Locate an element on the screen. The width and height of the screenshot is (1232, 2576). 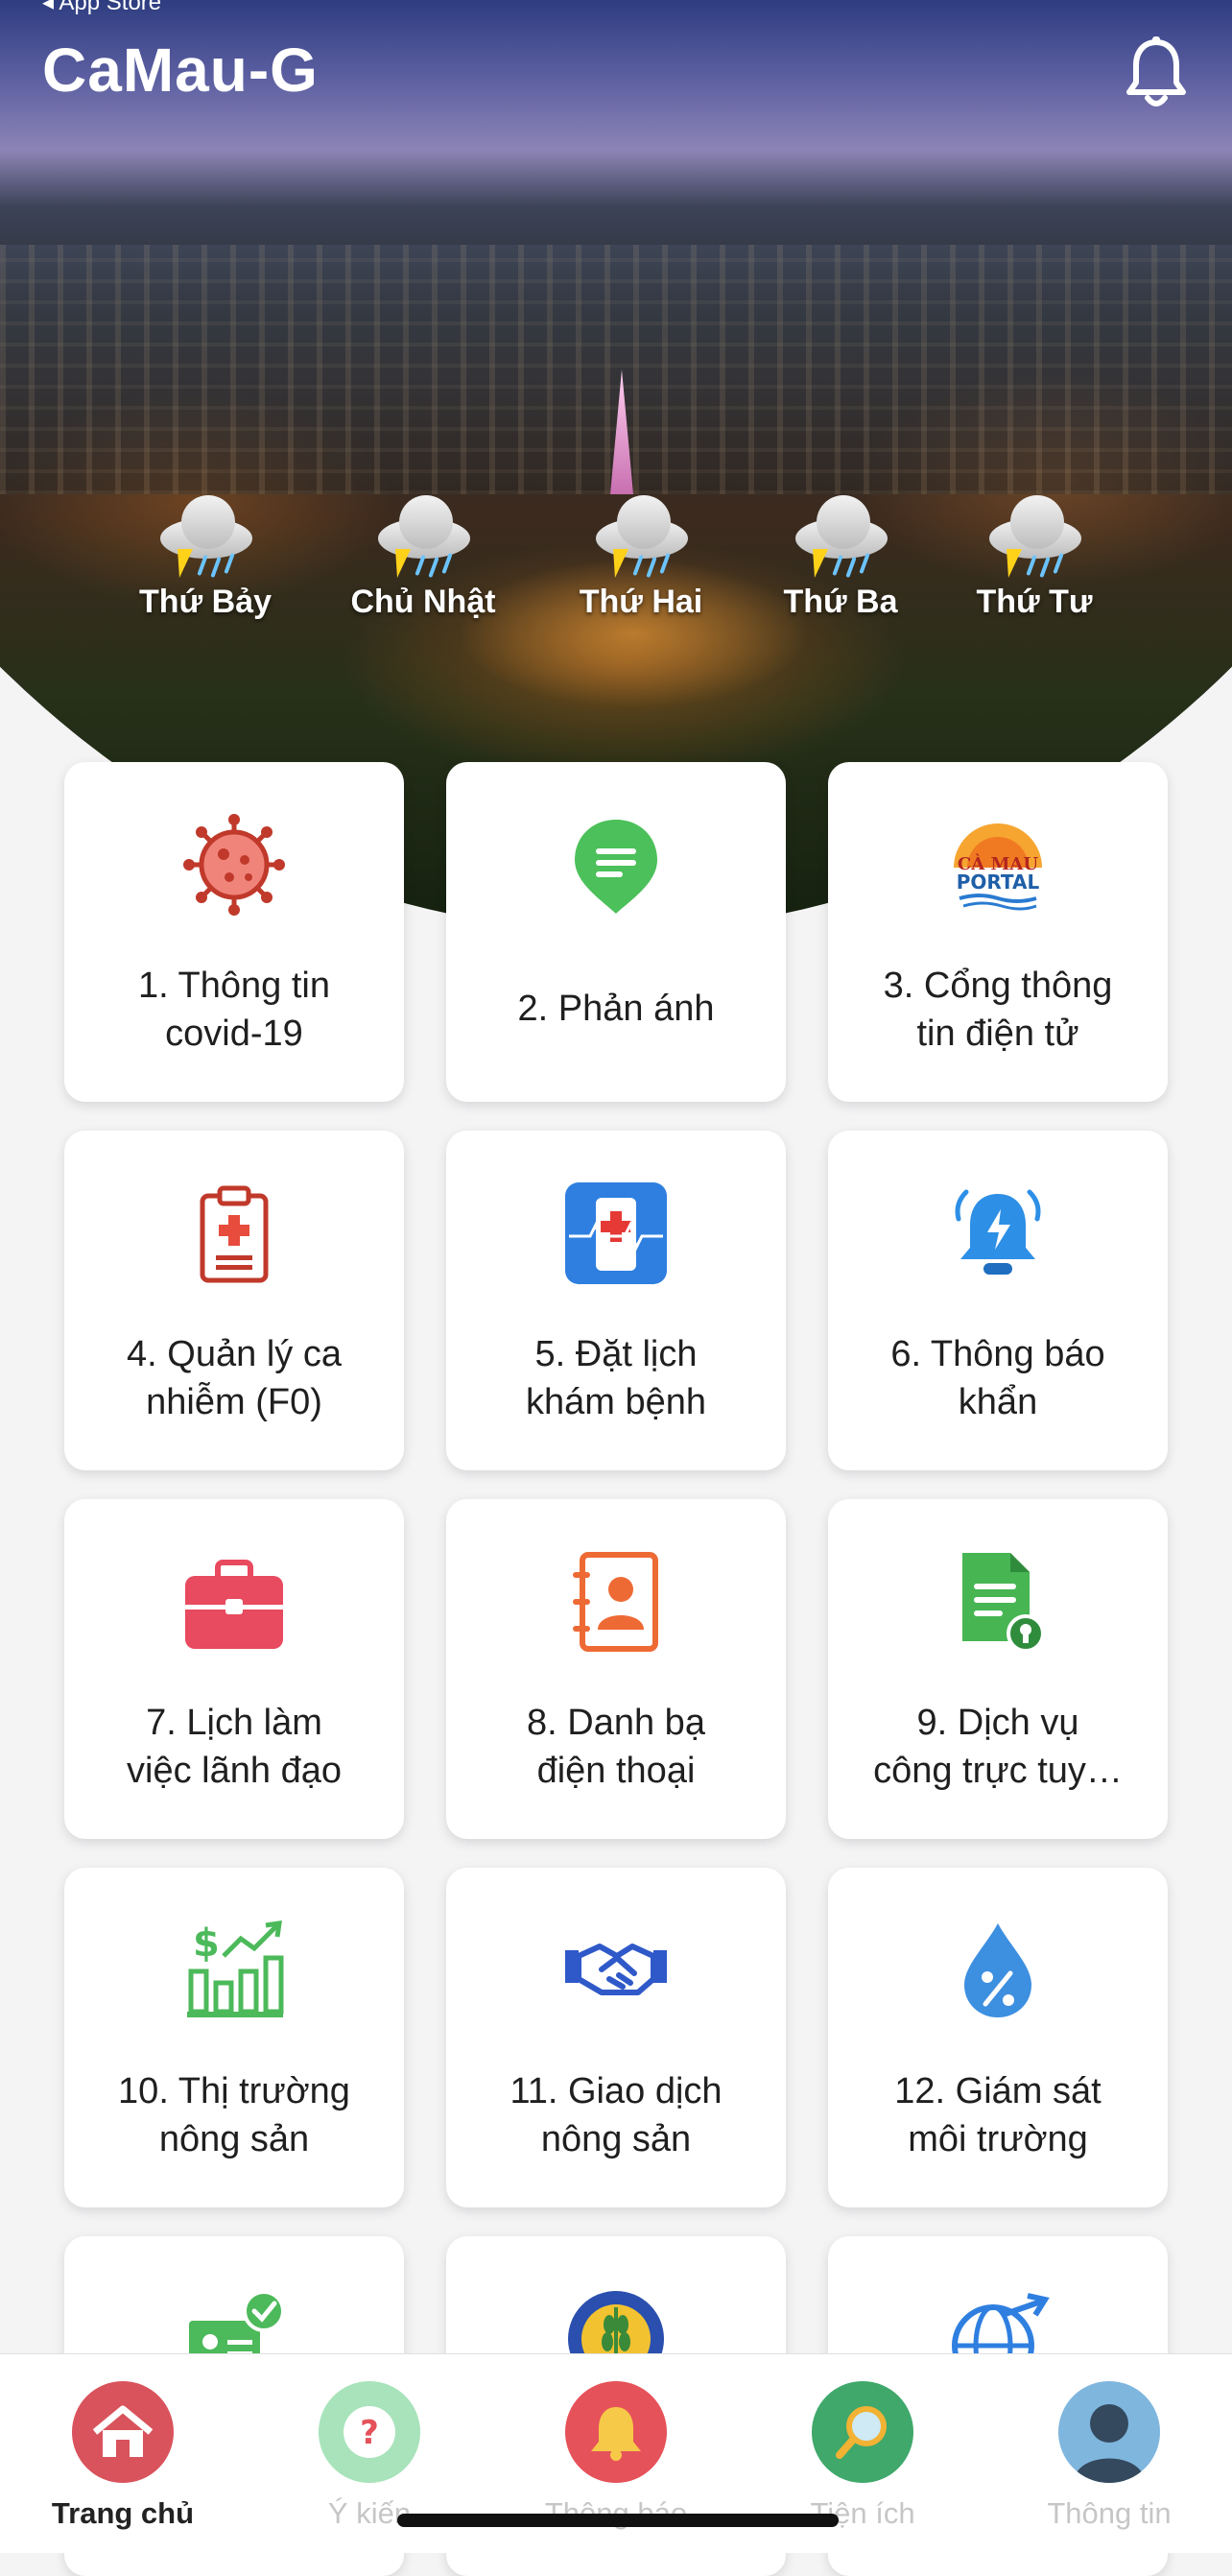
tile-label: 2. Phản ánh is located at coordinates (616, 1009).